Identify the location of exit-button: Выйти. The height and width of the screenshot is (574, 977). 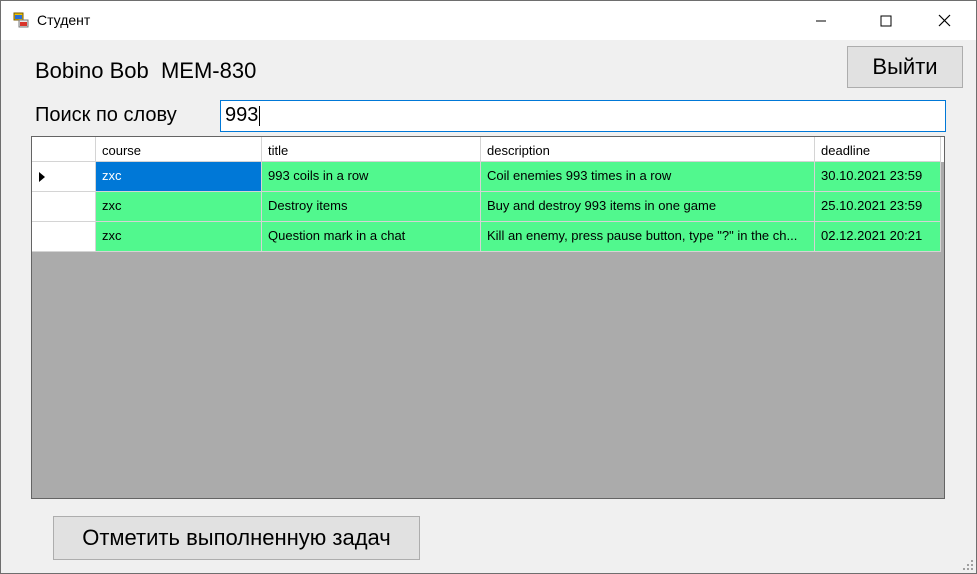
(905, 67).